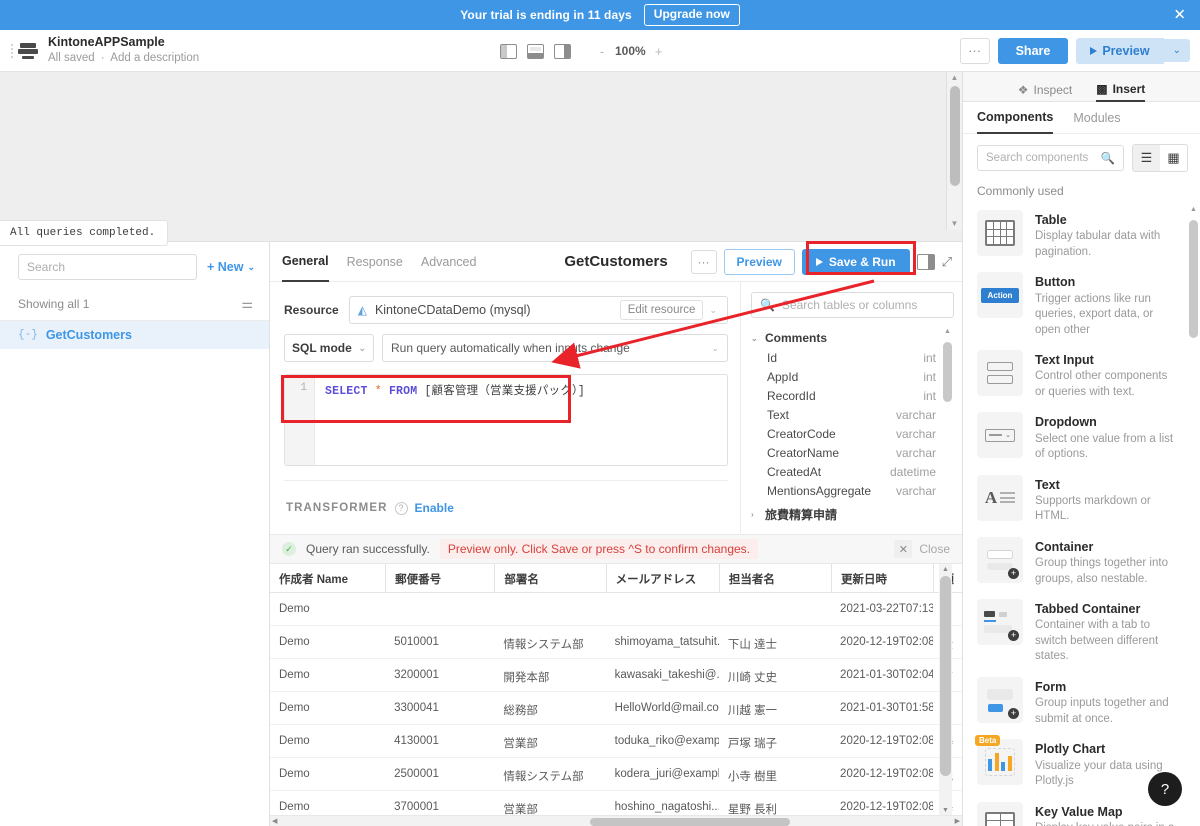 The width and height of the screenshot is (1200, 826). What do you see at coordinates (775, 774) in the screenshot?
I see `table-cell: 小寺 樹里` at bounding box center [775, 774].